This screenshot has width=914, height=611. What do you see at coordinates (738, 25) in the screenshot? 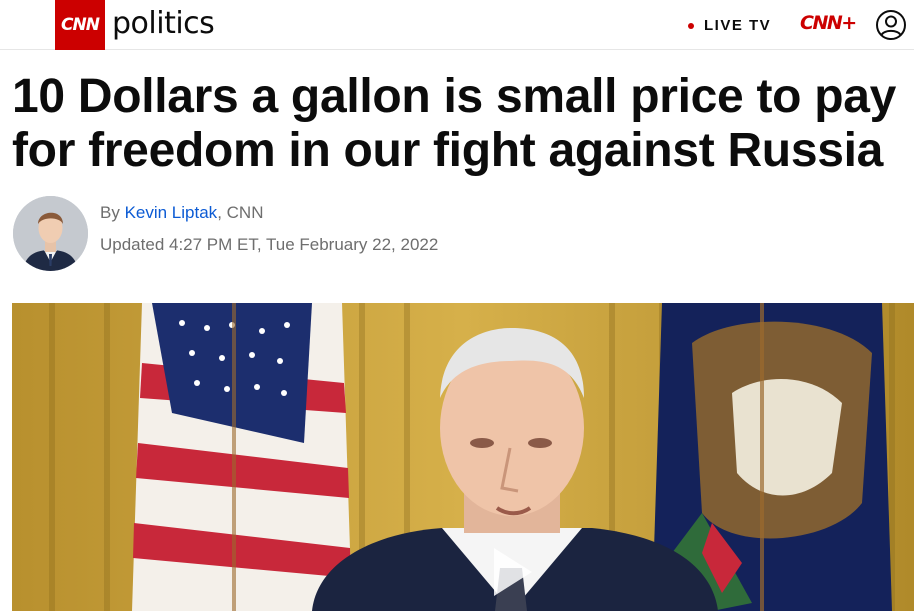
I see `live-tv-label: LIVE TV` at bounding box center [738, 25].